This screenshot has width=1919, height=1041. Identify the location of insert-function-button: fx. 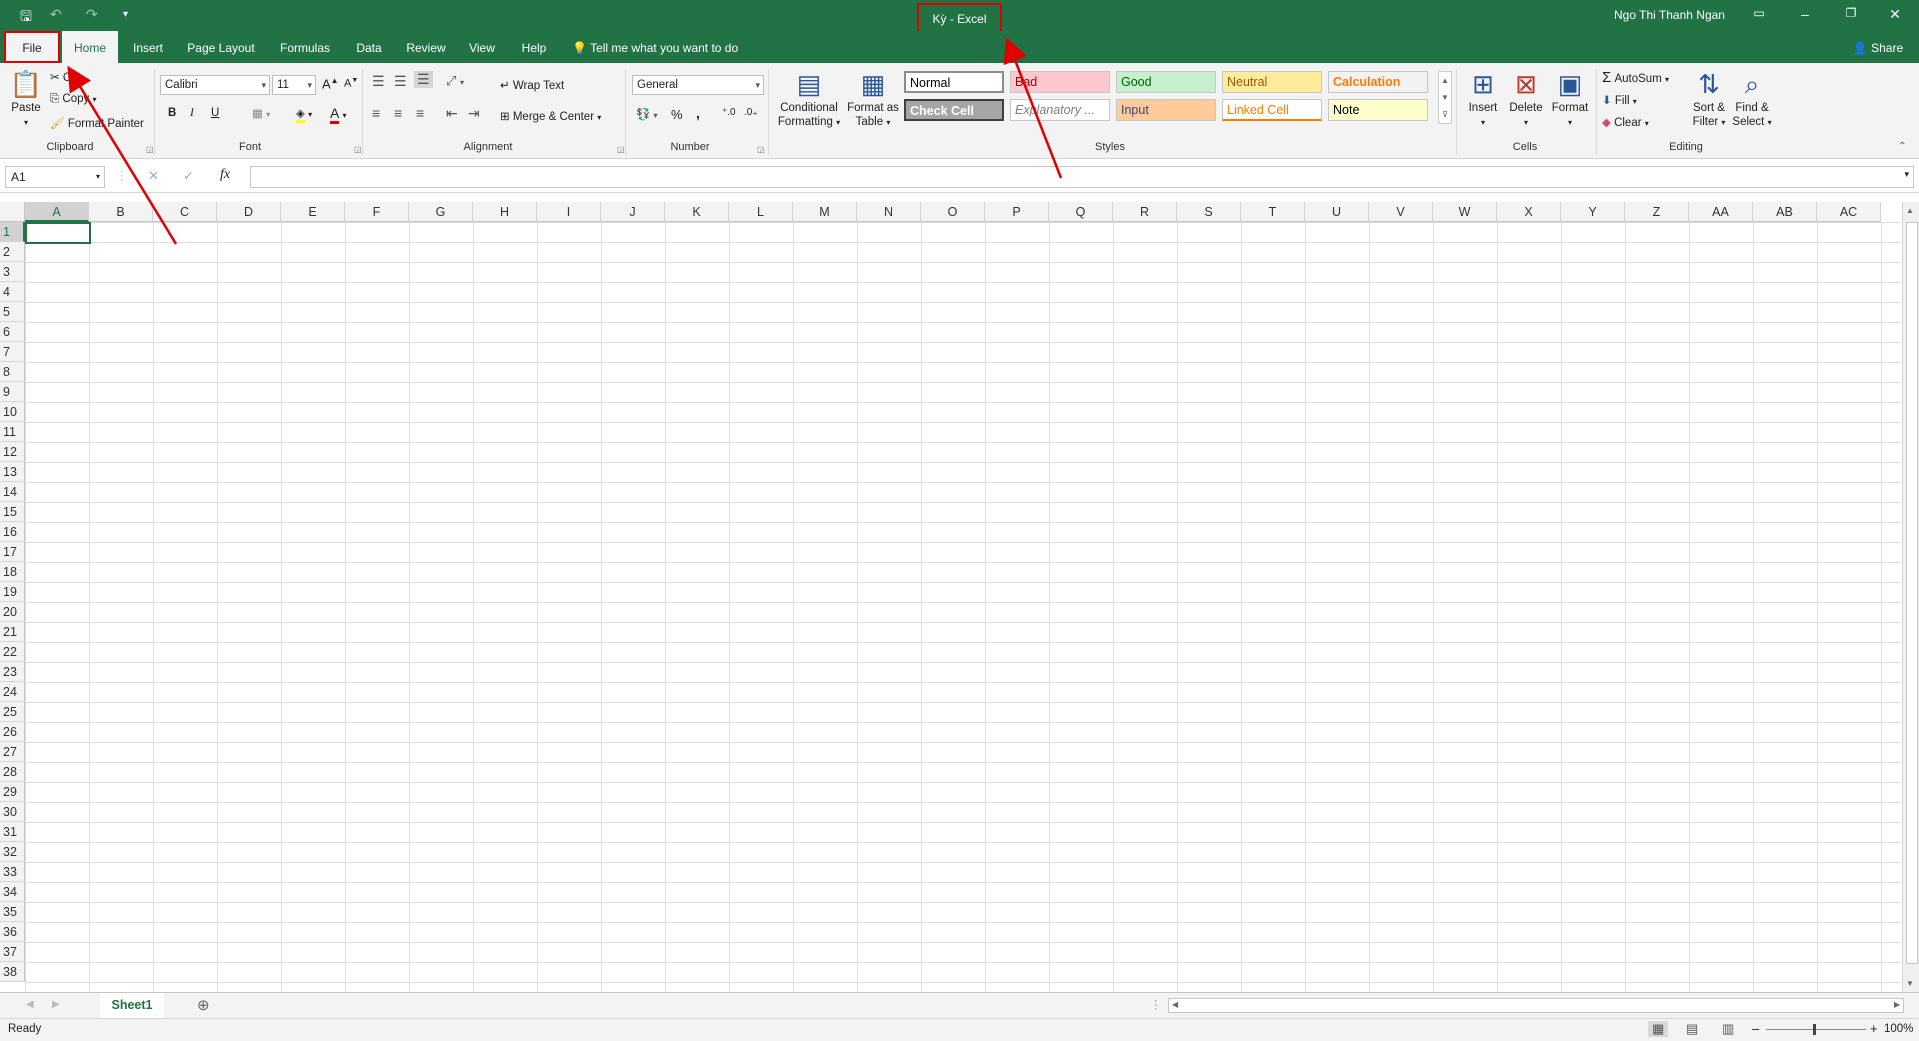
(225, 175).